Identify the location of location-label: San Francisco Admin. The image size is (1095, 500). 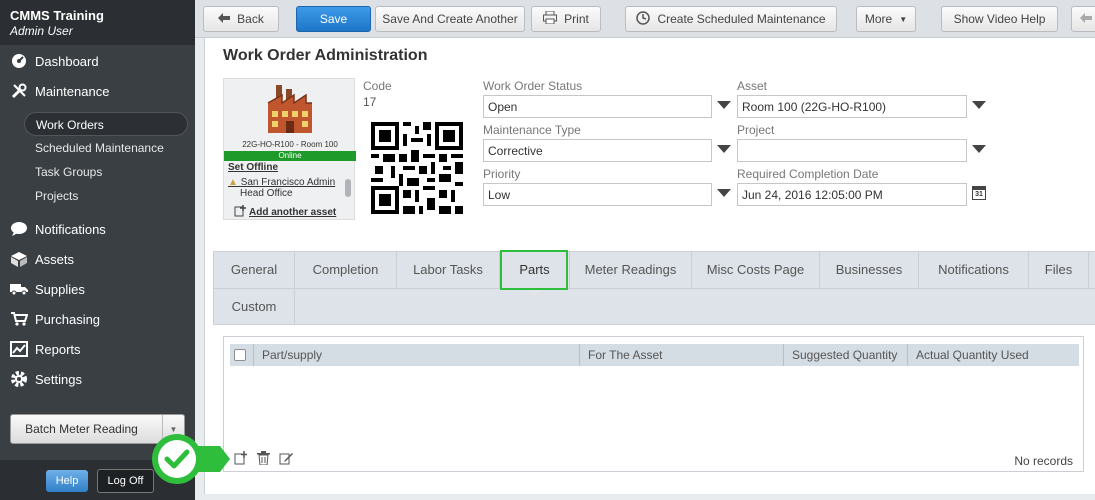
(288, 182).